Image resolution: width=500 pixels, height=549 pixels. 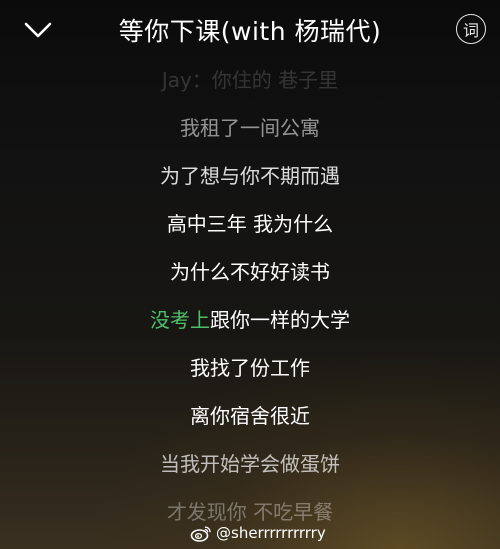 I want to click on chevron-down-icon, so click(x=38, y=30).